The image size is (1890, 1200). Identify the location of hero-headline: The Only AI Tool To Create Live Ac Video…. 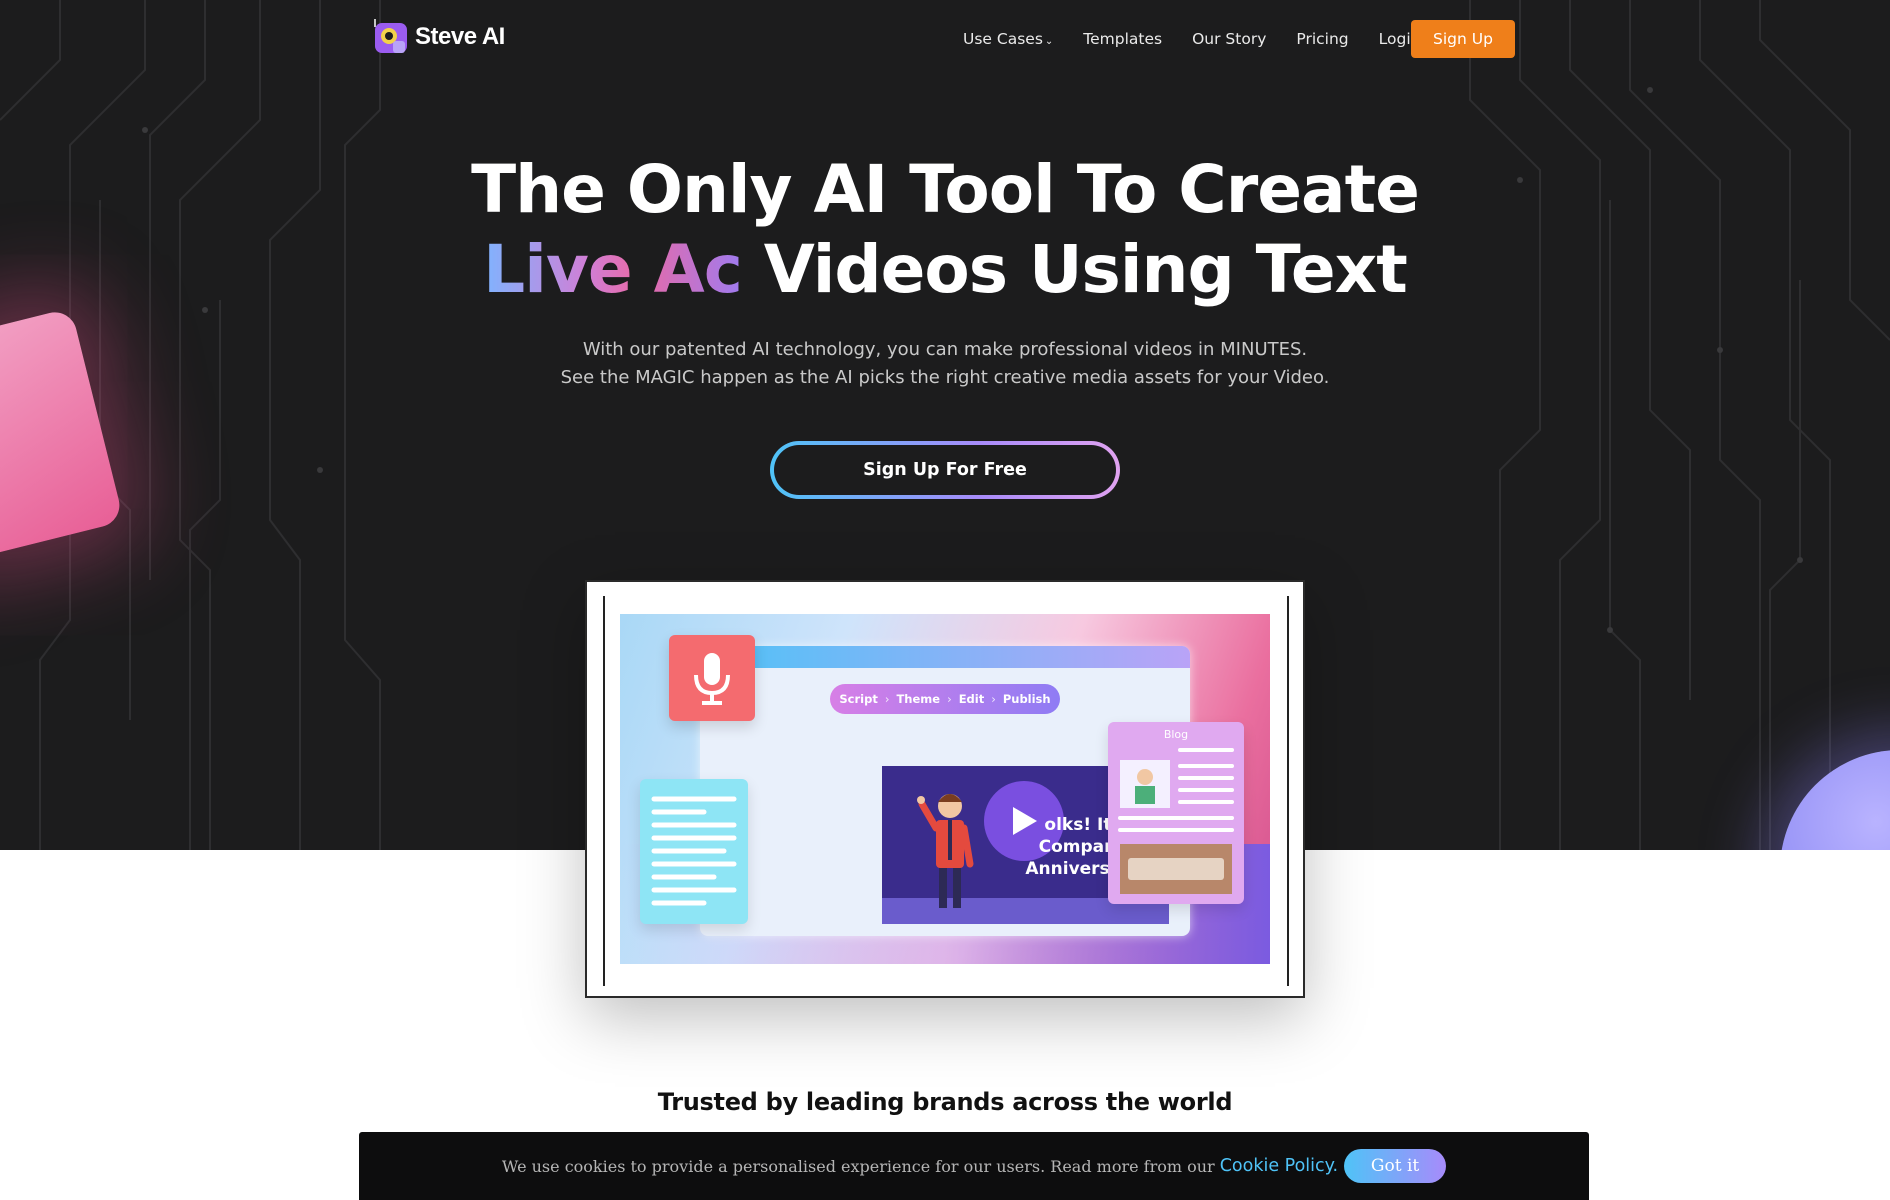
(945, 230).